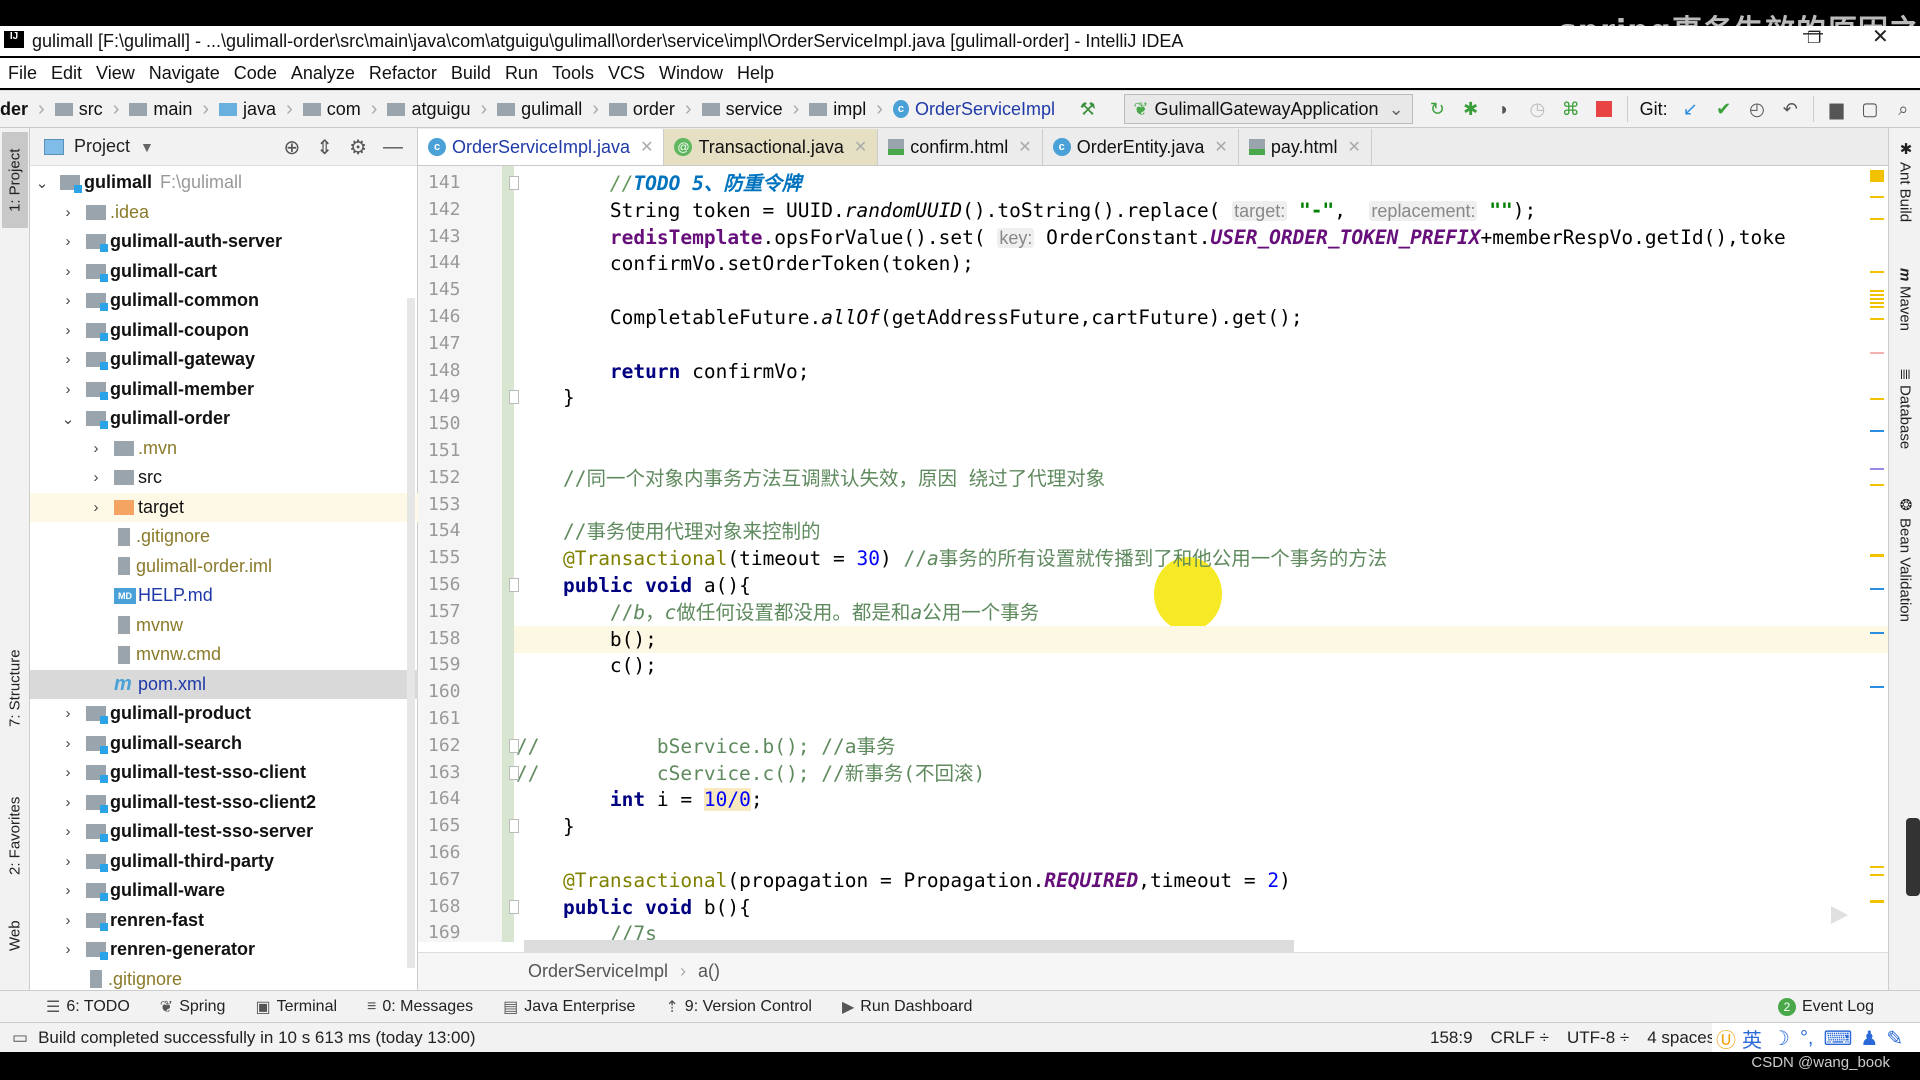  I want to click on breadcrumb-item: service ›, so click(745, 109).